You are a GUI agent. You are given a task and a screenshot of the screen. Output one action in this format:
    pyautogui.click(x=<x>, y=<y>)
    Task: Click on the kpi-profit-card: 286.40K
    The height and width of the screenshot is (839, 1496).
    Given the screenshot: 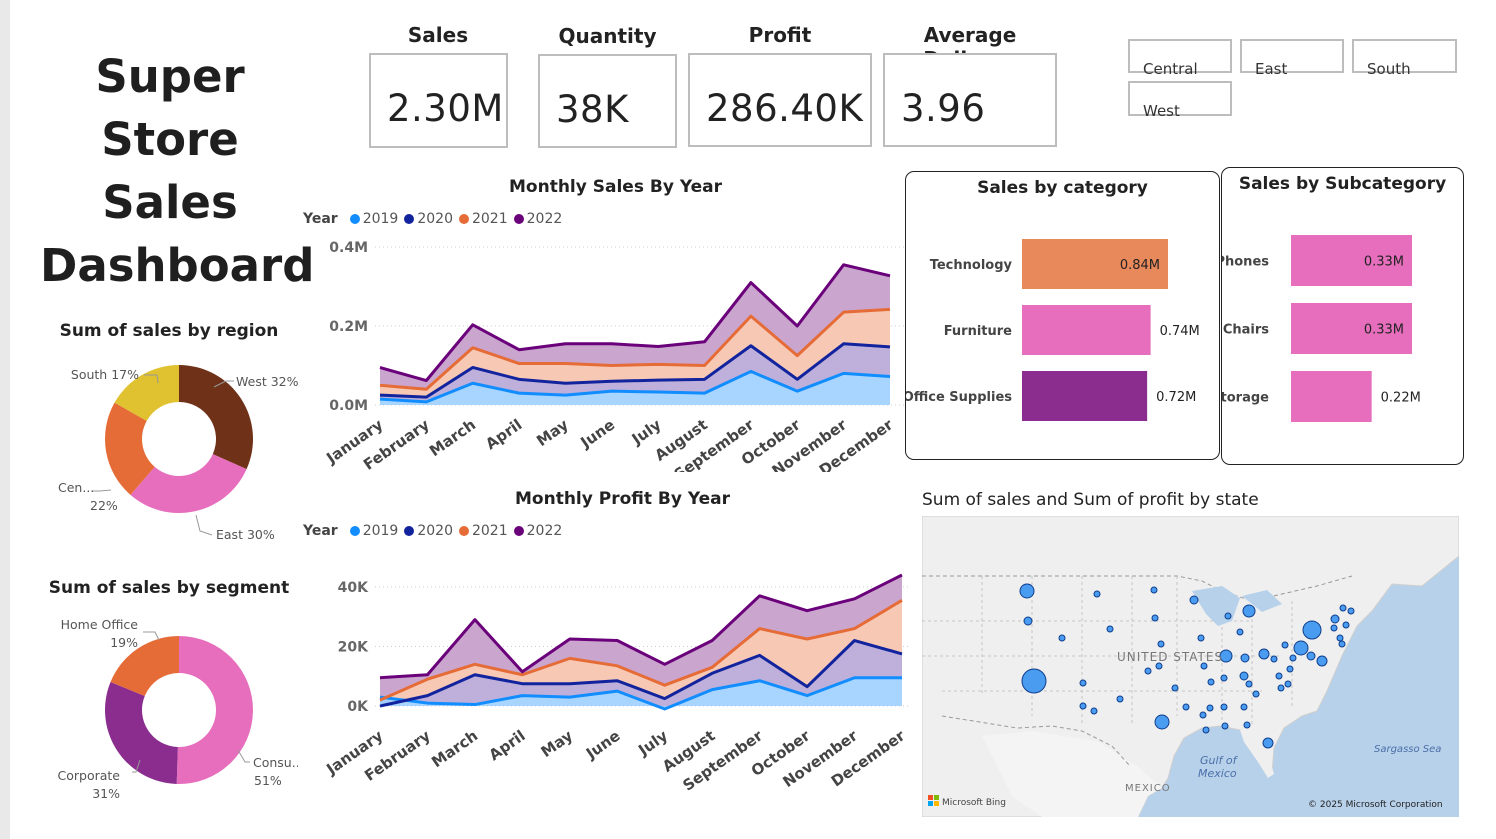 What is the action you would take?
    pyautogui.click(x=780, y=100)
    